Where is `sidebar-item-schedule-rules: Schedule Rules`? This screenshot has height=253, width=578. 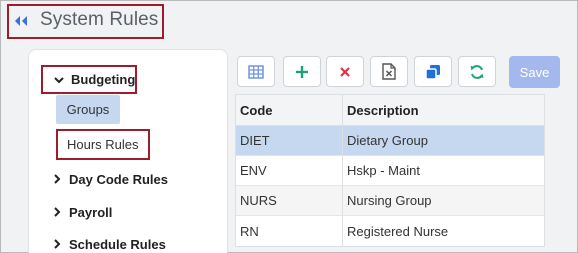
sidebar-item-schedule-rules: Schedule Rules is located at coordinates (108, 242).